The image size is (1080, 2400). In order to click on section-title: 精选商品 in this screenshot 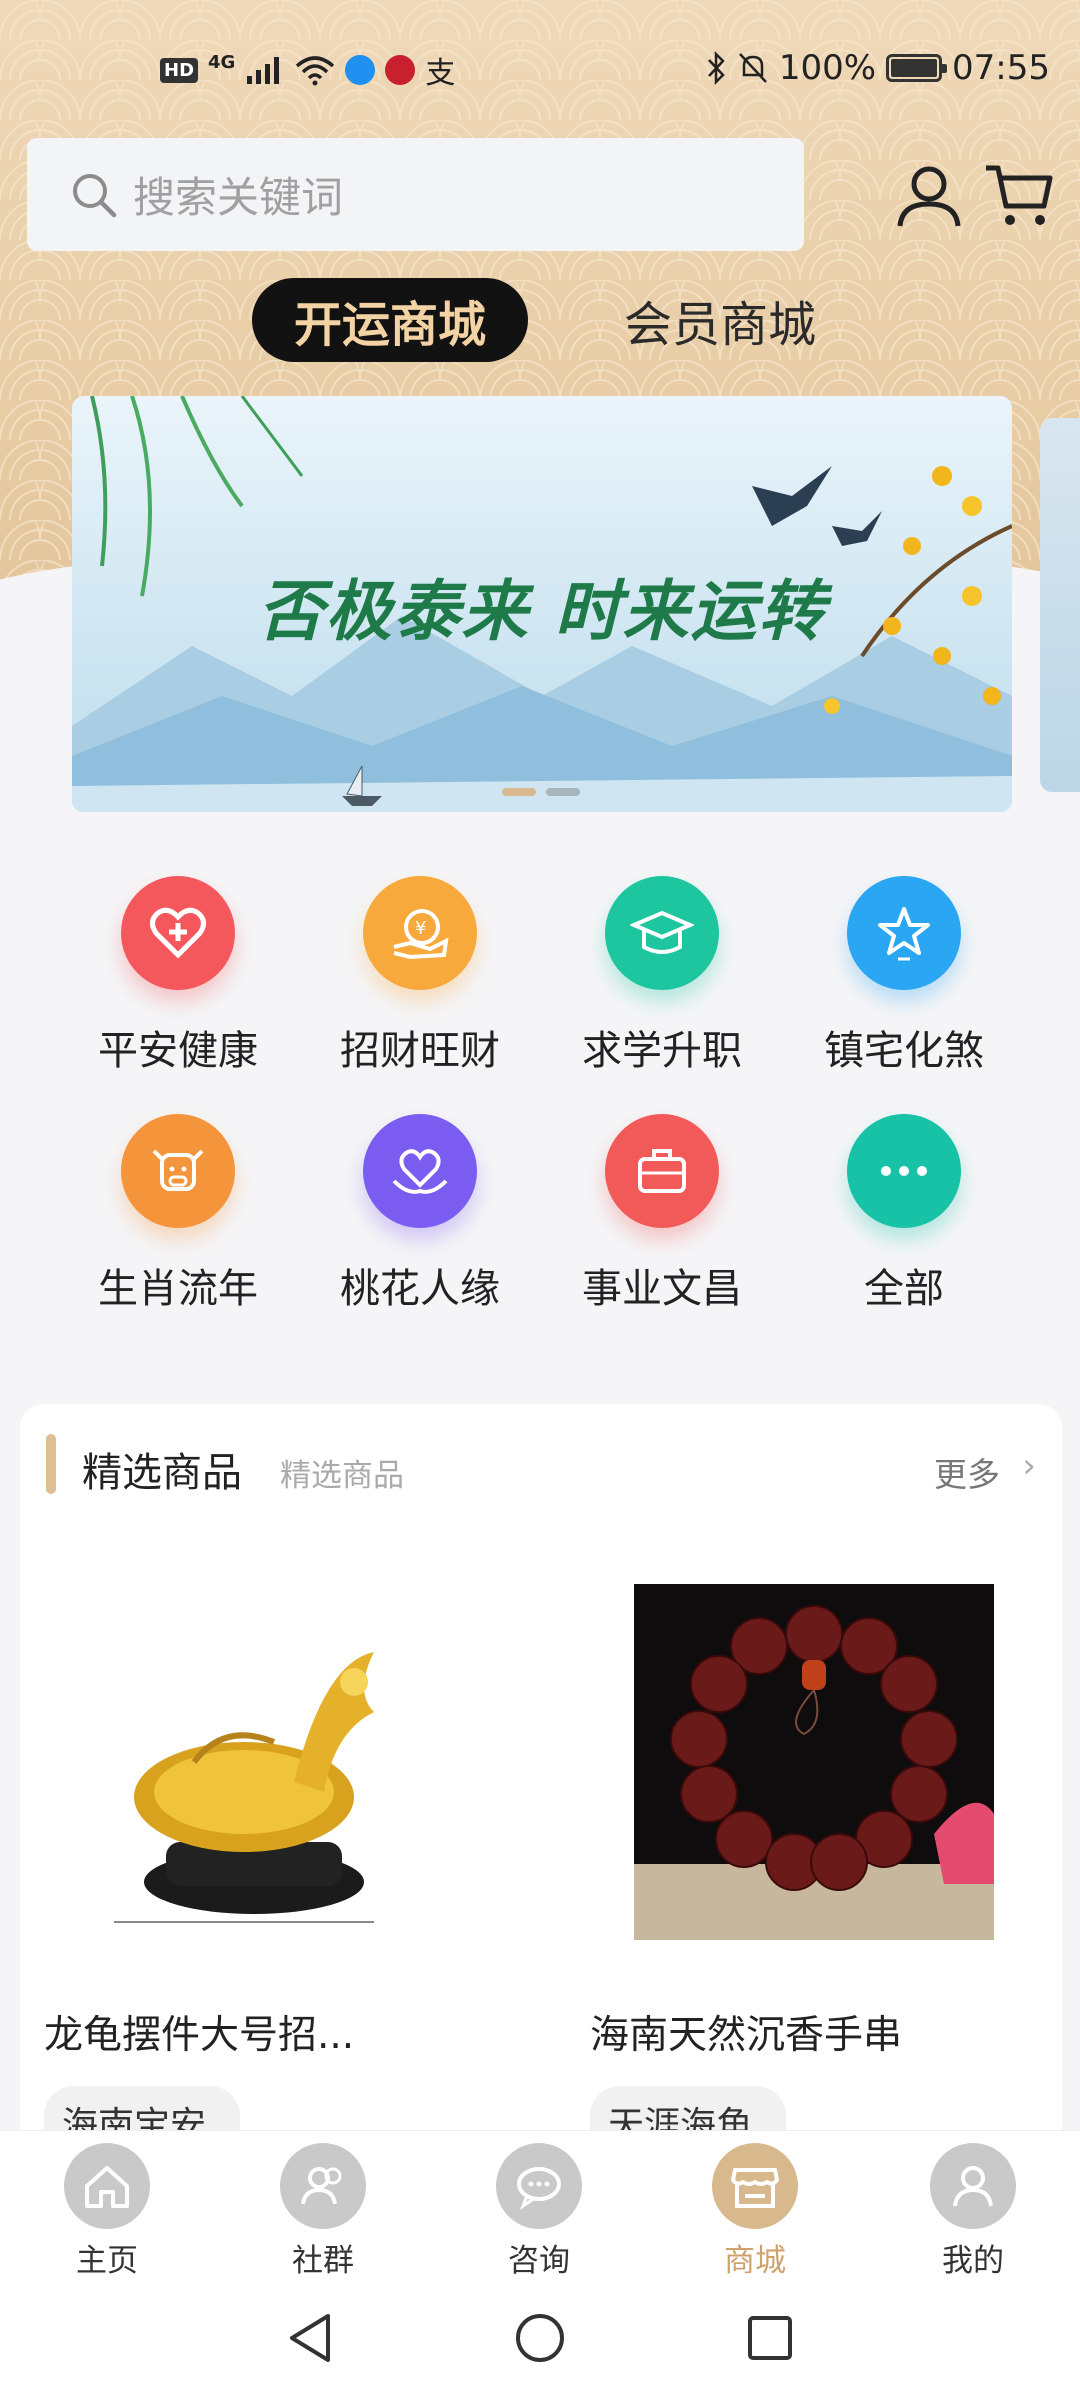, I will do `click(162, 1473)`.